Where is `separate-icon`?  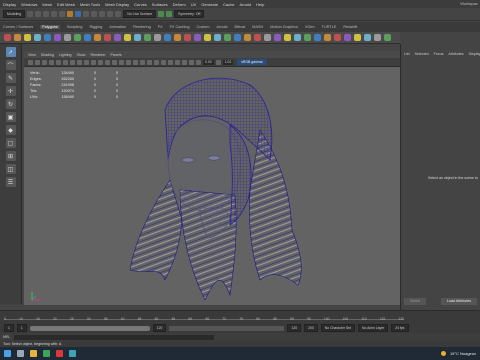
separate-icon is located at coordinates (87, 37).